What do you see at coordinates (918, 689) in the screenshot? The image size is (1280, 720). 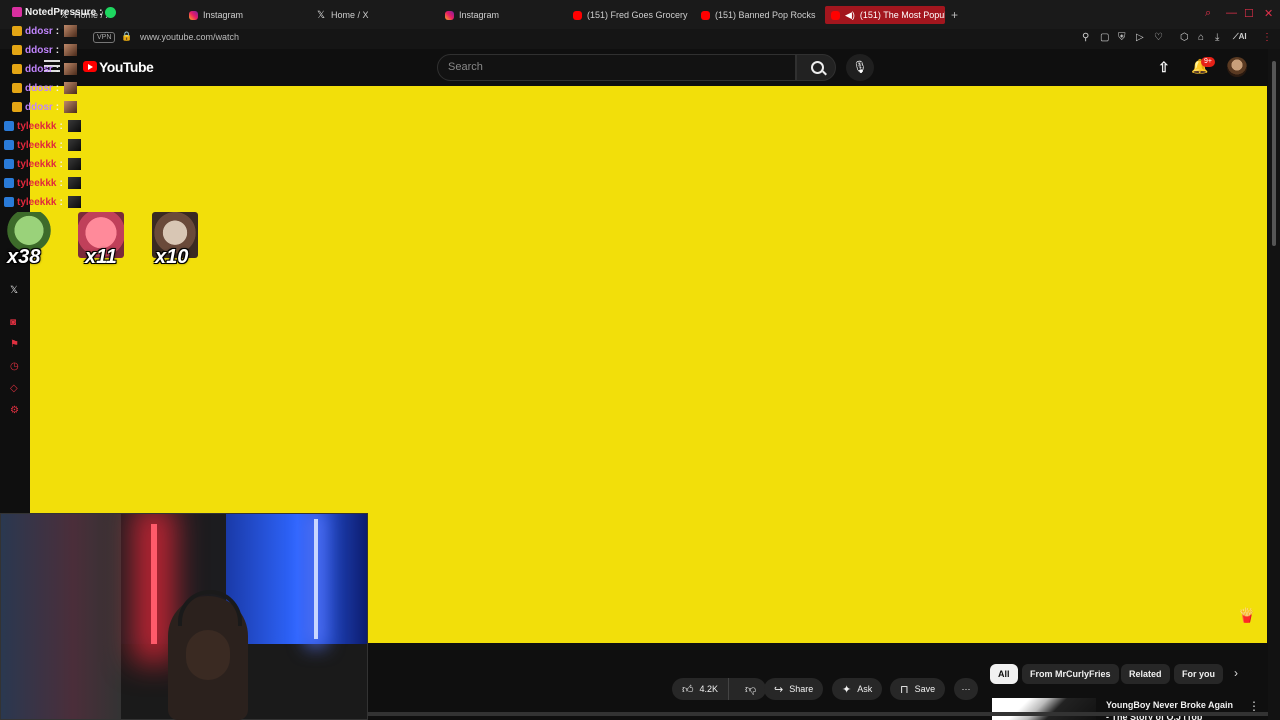 I see `save-button: ⊓ Save` at bounding box center [918, 689].